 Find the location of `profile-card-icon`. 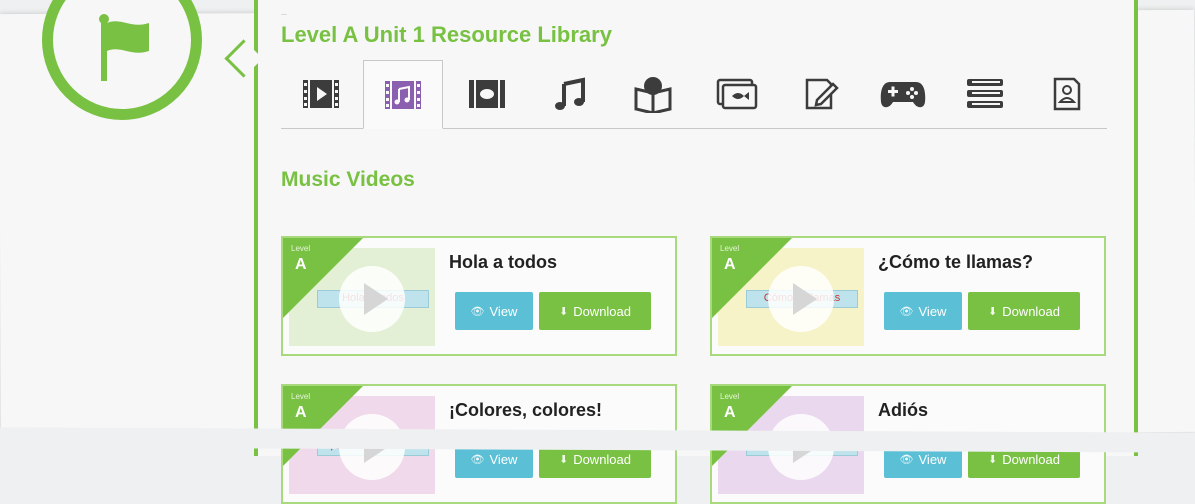

profile-card-icon is located at coordinates (1067, 94).